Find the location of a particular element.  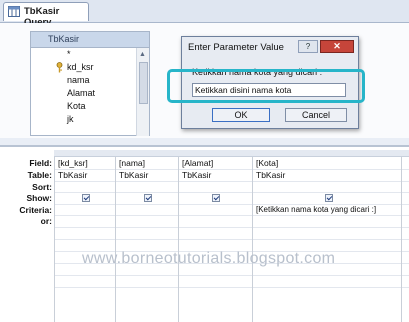

scrollbar-thumb is located at coordinates (143, 83).